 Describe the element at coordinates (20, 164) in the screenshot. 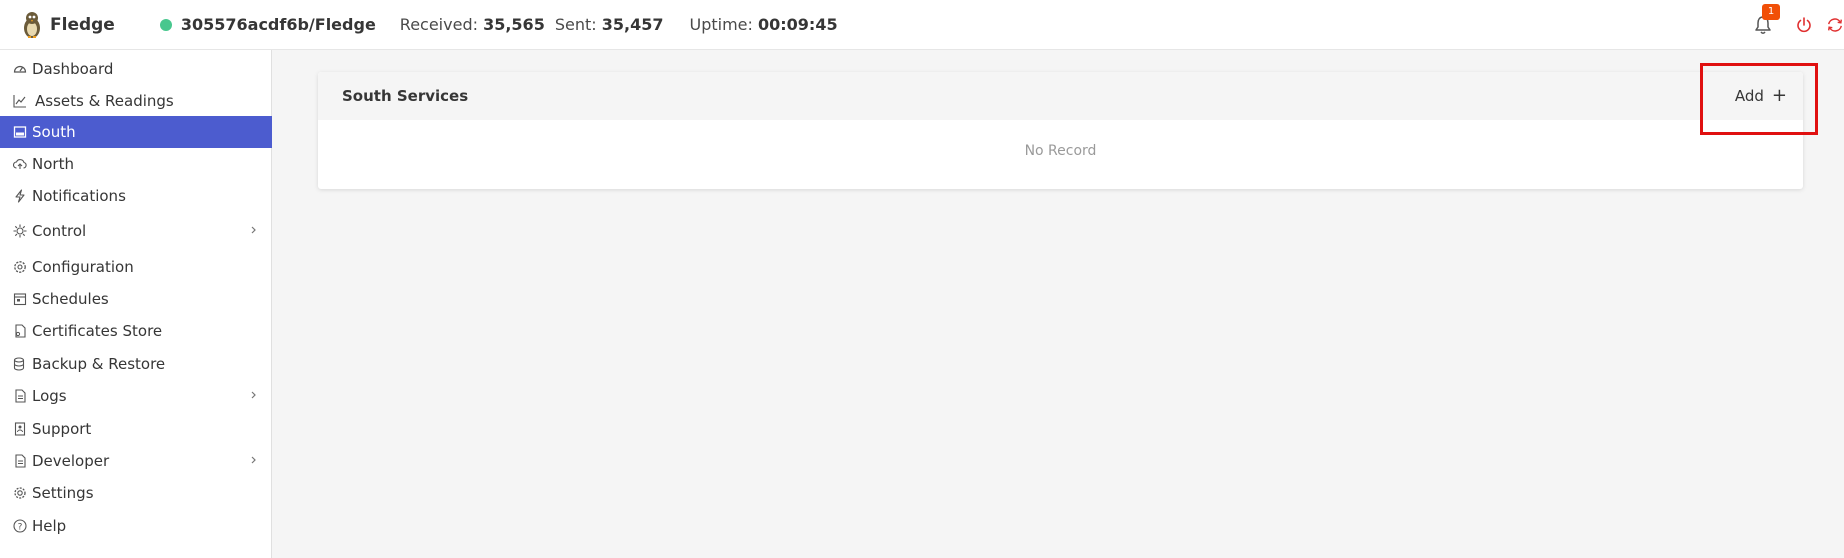

I see `cloud-upload-icon` at that location.